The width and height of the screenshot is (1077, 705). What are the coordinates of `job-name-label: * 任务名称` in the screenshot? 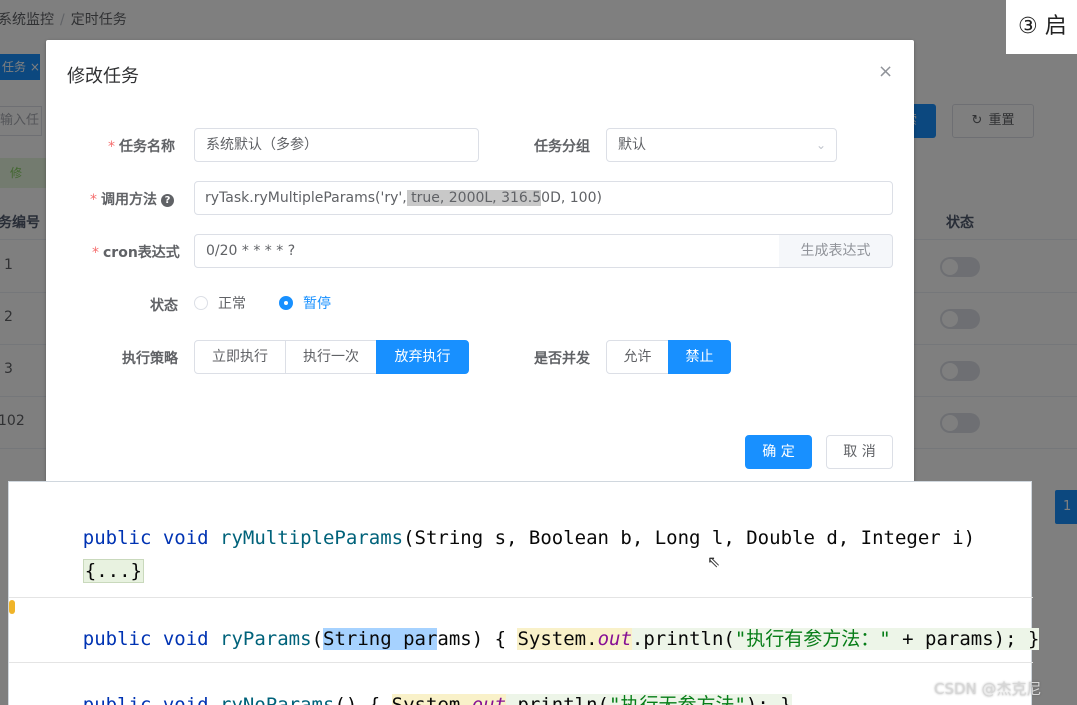 It's located at (141, 147).